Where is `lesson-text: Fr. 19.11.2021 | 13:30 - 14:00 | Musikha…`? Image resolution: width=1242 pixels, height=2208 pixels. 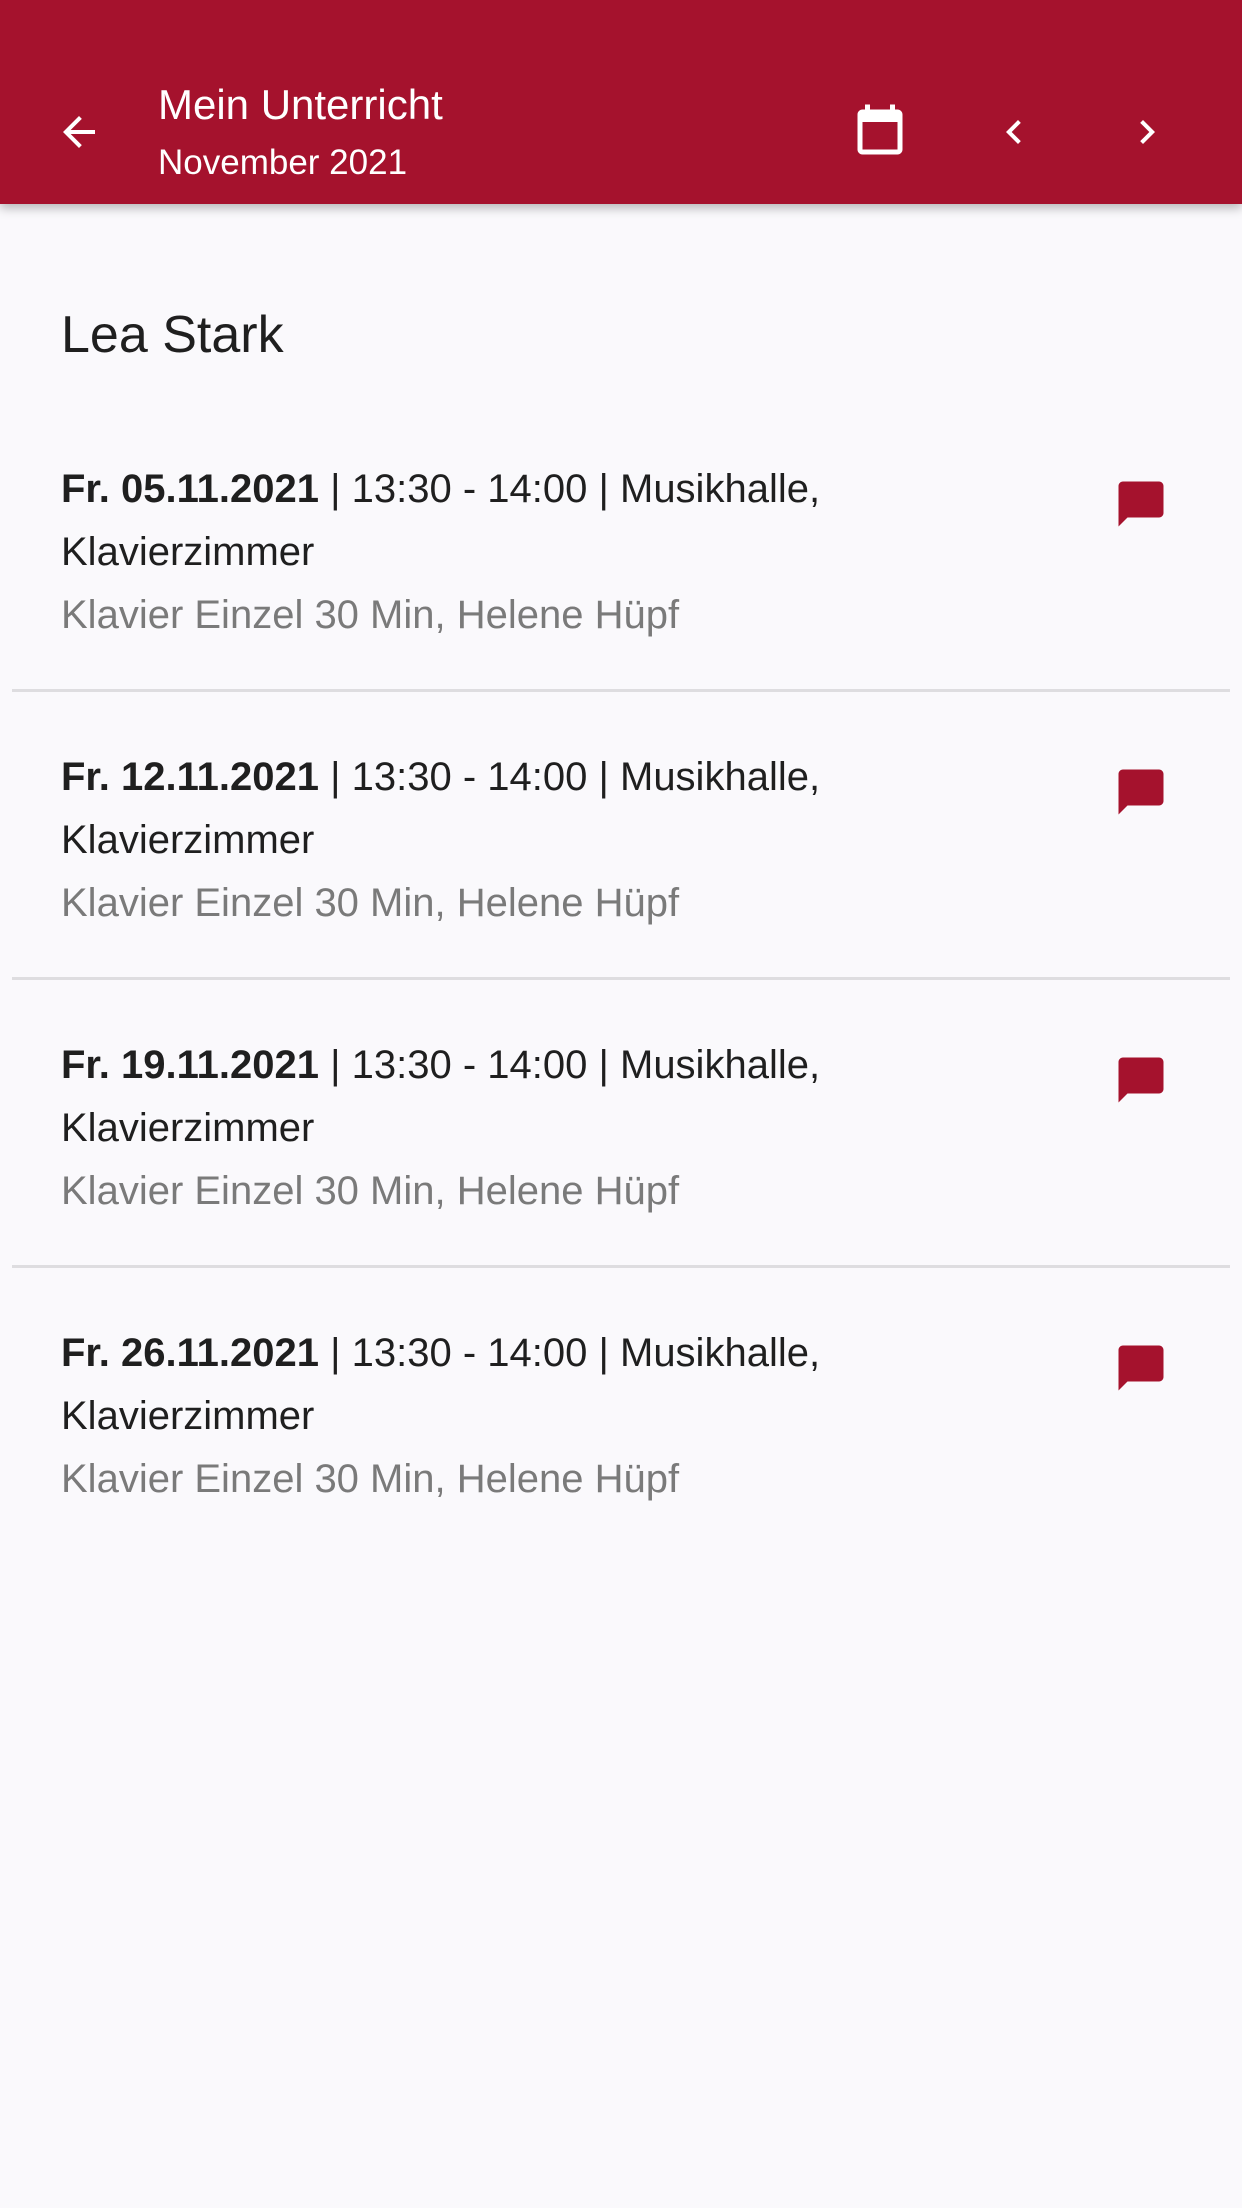 lesson-text: Fr. 19.11.2021 | 13:30 - 14:00 | Musikha… is located at coordinates (561, 1128).